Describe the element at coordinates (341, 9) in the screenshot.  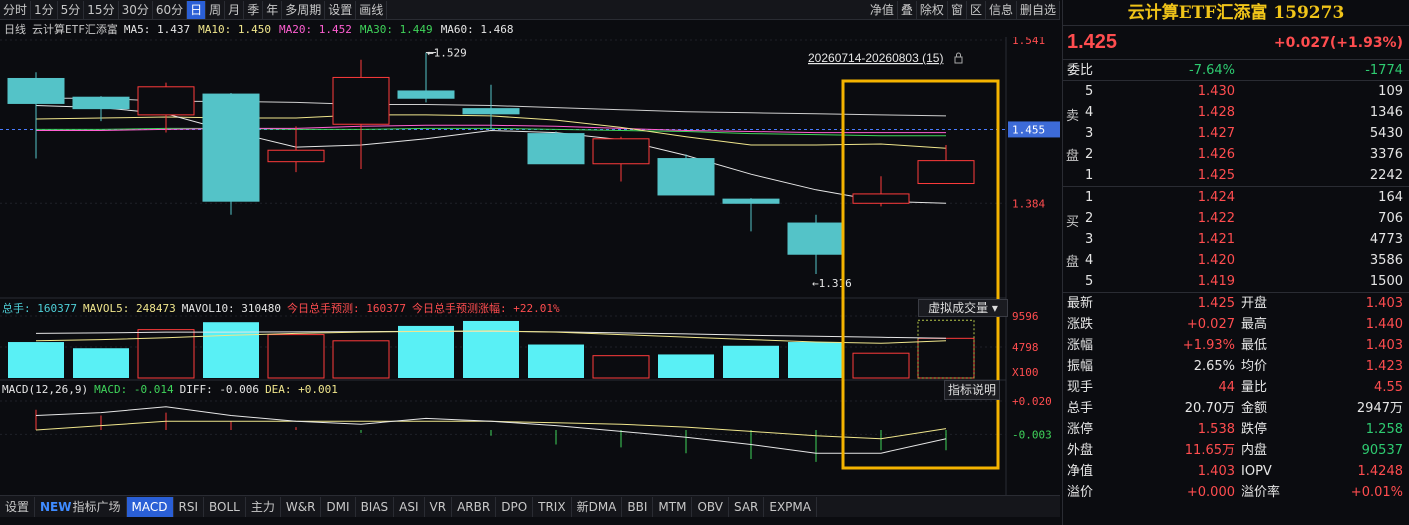
I see `period-button: 设置` at that location.